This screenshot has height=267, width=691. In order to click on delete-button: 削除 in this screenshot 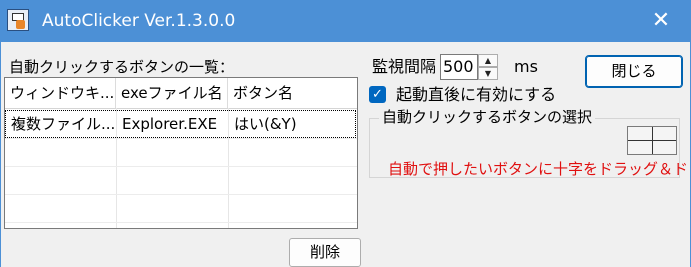, I will do `click(325, 252)`.